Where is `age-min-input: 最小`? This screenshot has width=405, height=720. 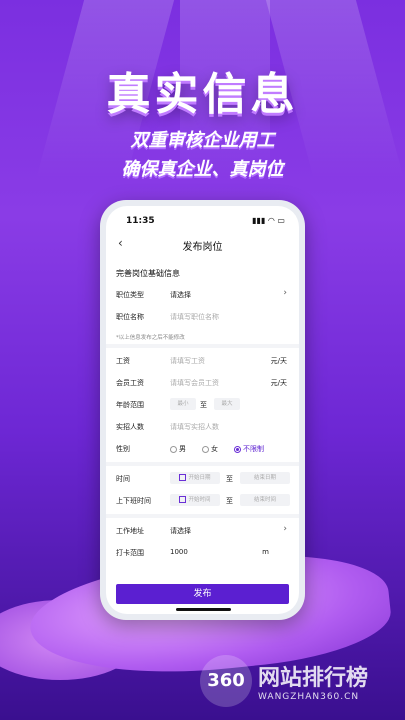 age-min-input: 最小 is located at coordinates (183, 404).